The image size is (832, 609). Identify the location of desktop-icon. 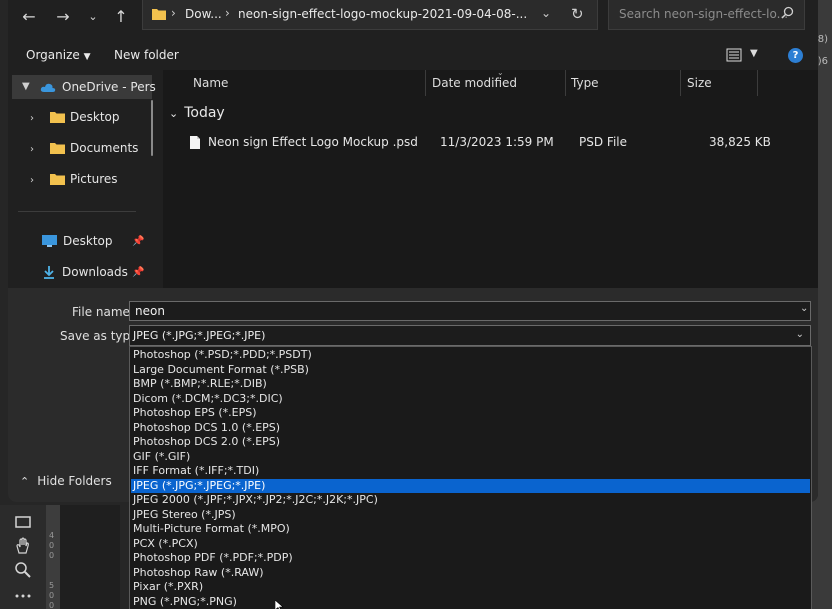
(49, 241).